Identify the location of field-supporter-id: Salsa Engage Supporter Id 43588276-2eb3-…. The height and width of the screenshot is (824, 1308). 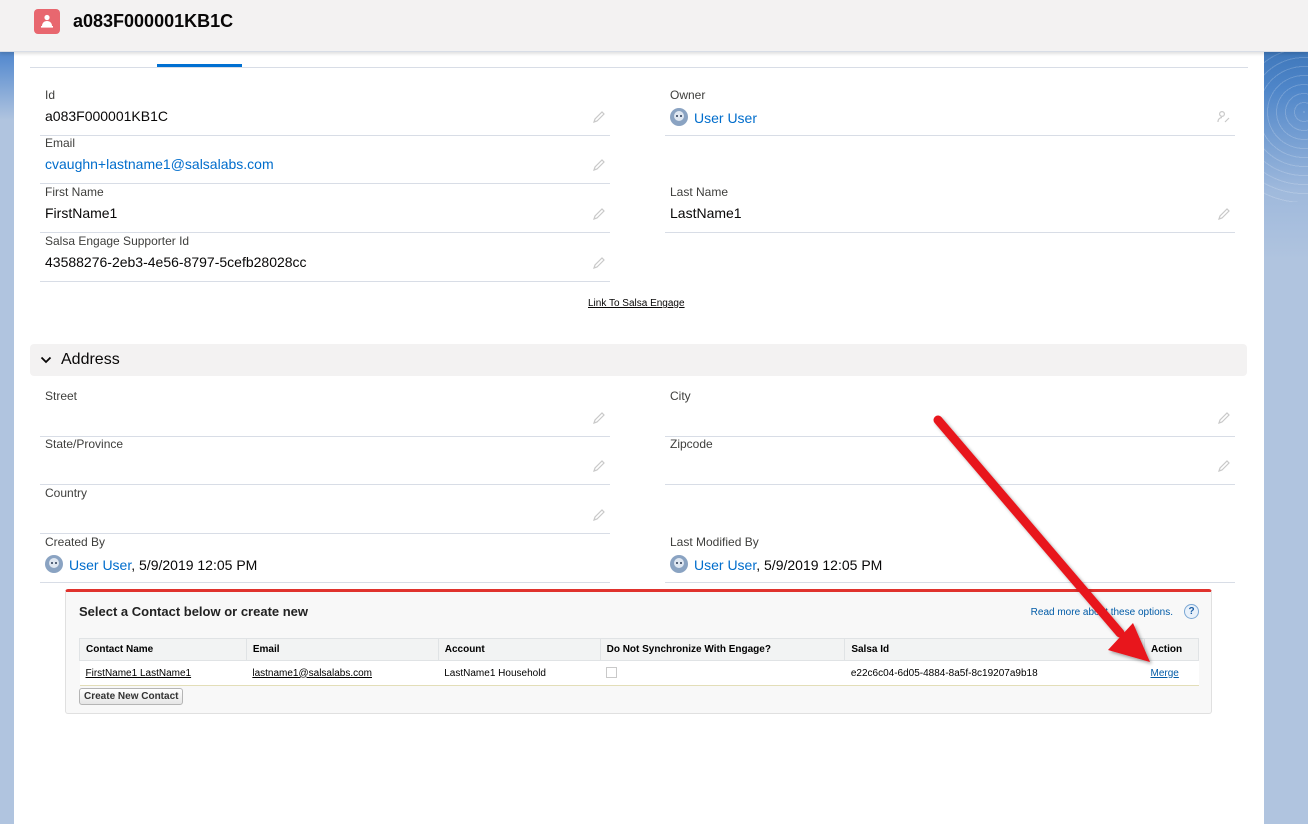
(325, 258).